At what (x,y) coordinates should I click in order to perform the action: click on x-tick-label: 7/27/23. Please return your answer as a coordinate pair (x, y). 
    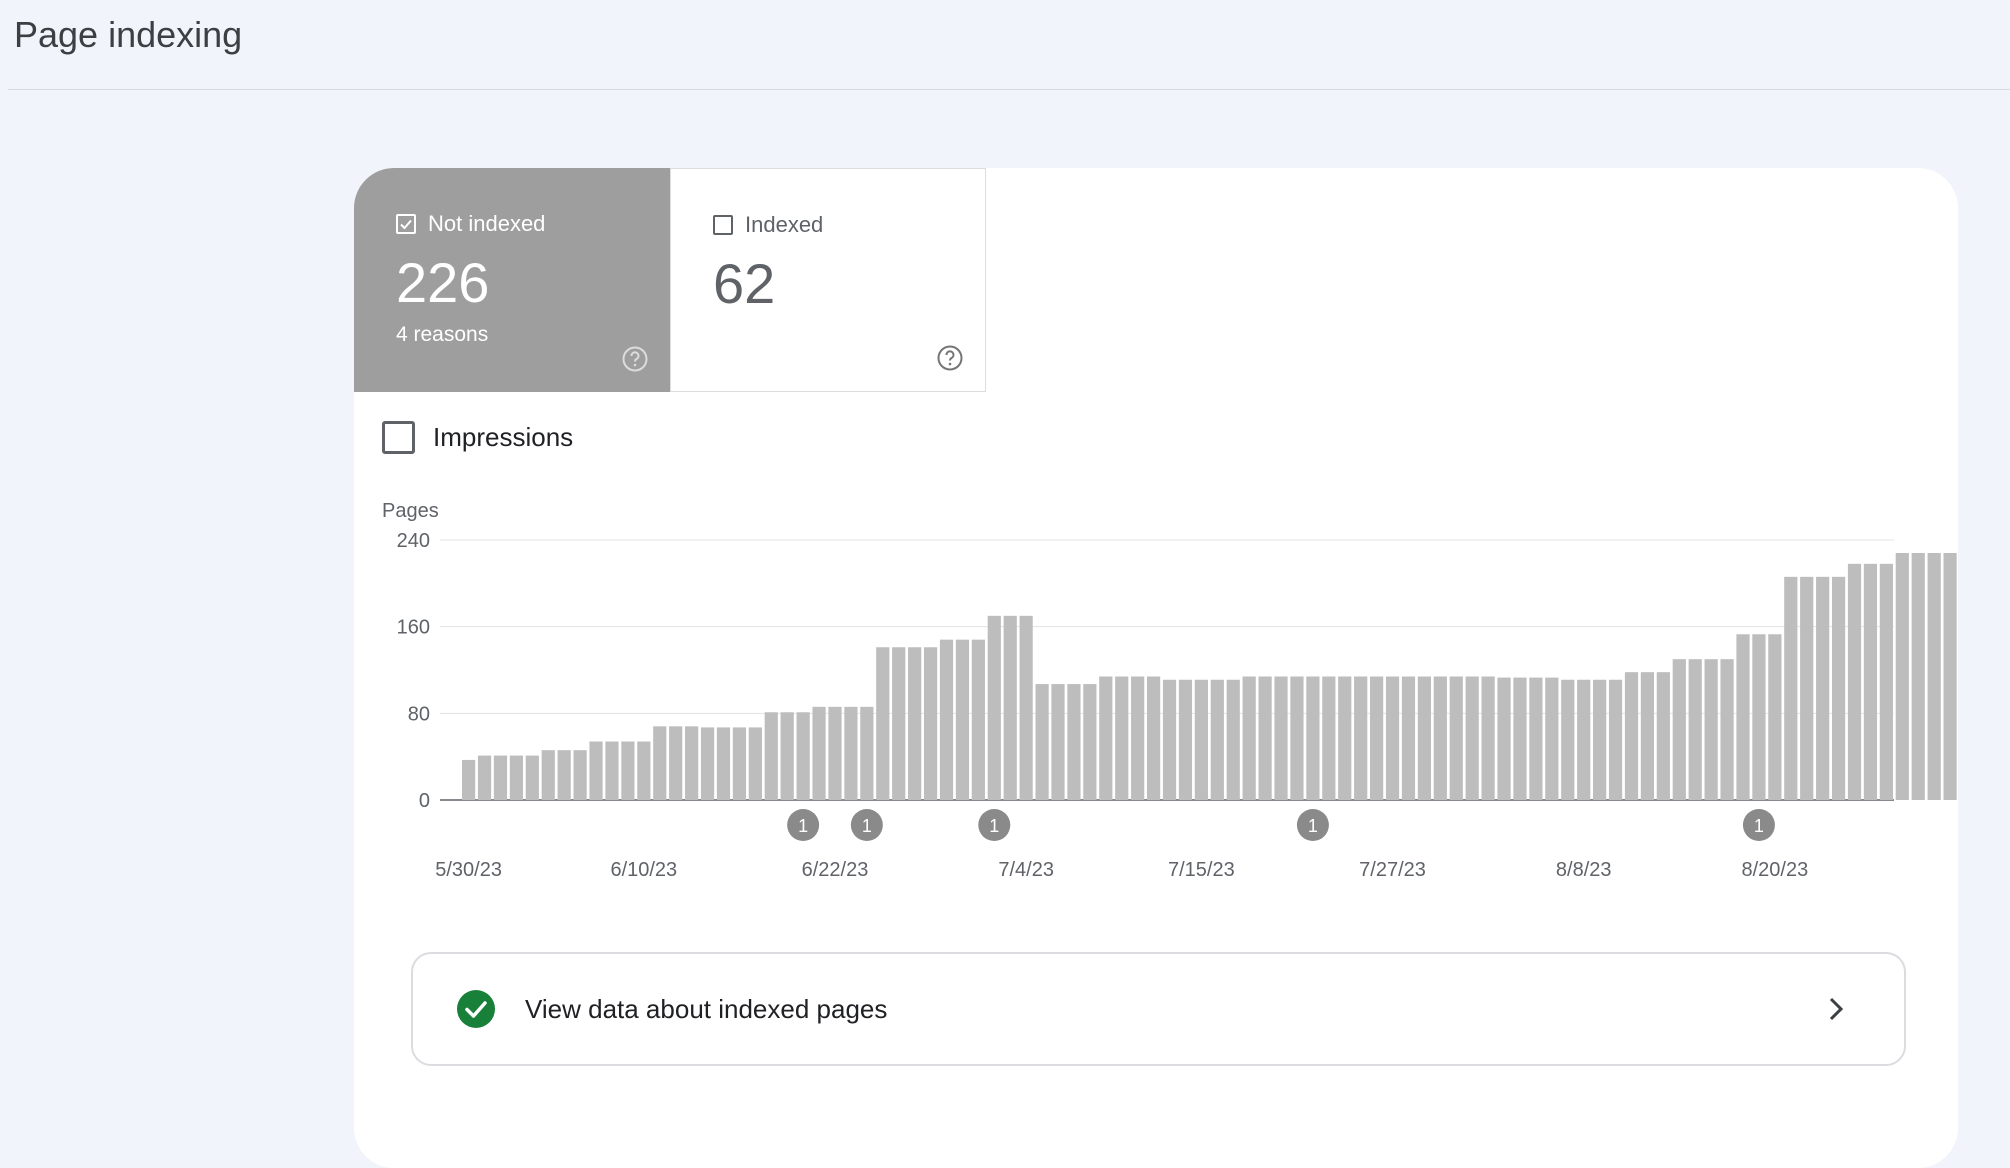
    Looking at the image, I should click on (1392, 870).